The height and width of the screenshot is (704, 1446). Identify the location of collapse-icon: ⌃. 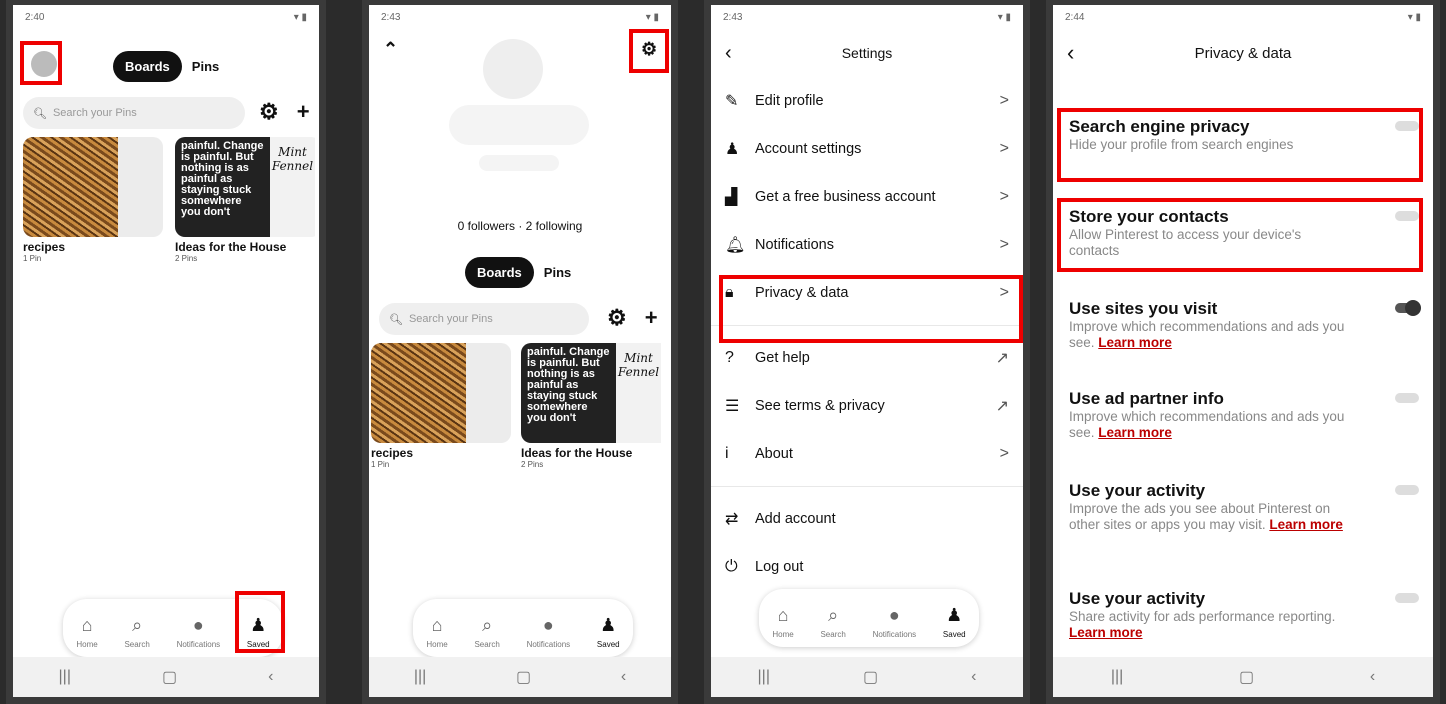
(390, 49).